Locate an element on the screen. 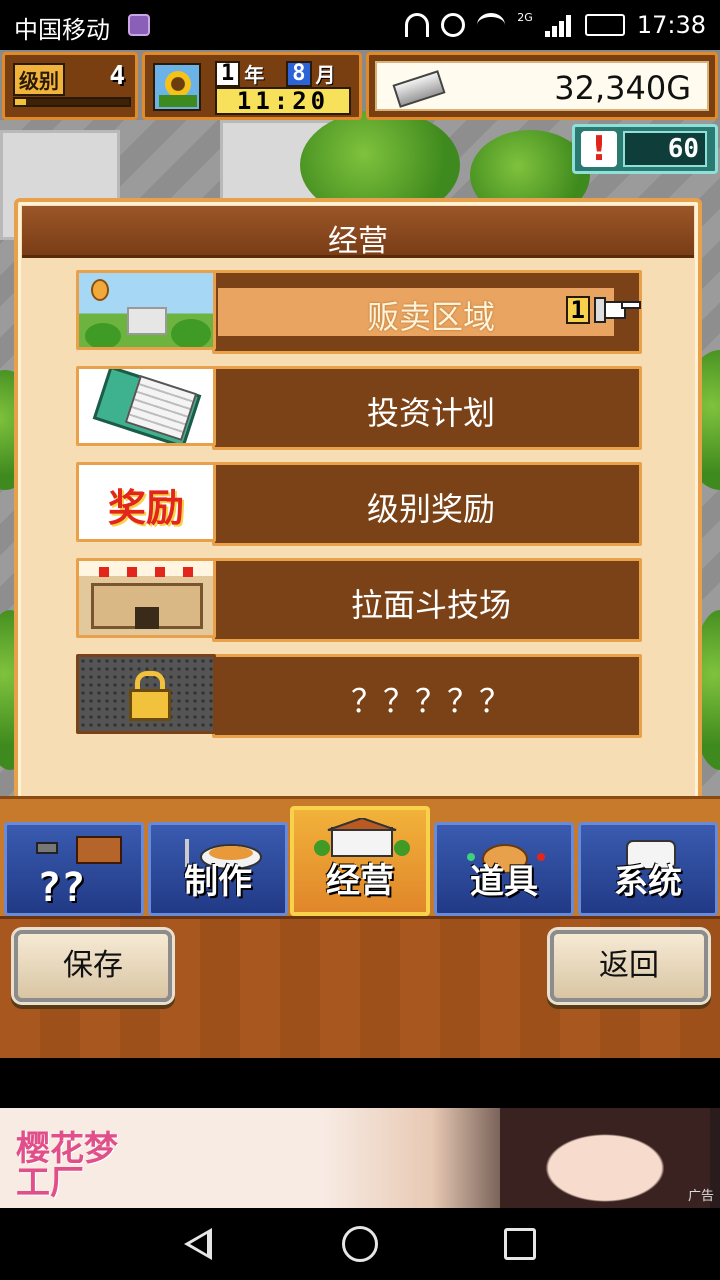 The height and width of the screenshot is (1280, 720). reward-thumbnail: 奖励 is located at coordinates (146, 502).